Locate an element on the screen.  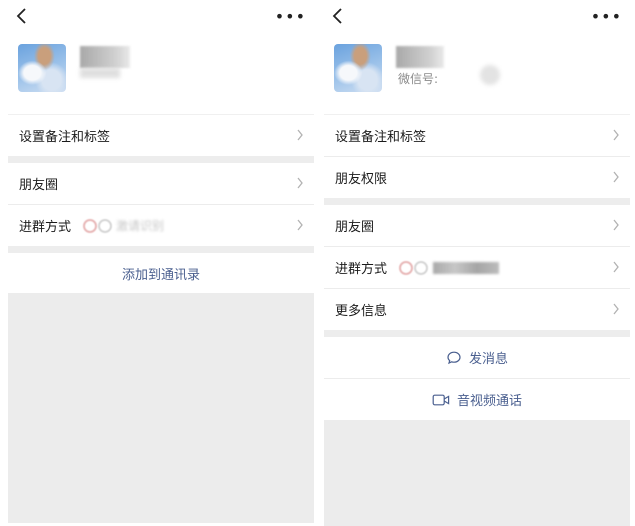
friend-permissions-row: 朋友权限 is located at coordinates (477, 177).